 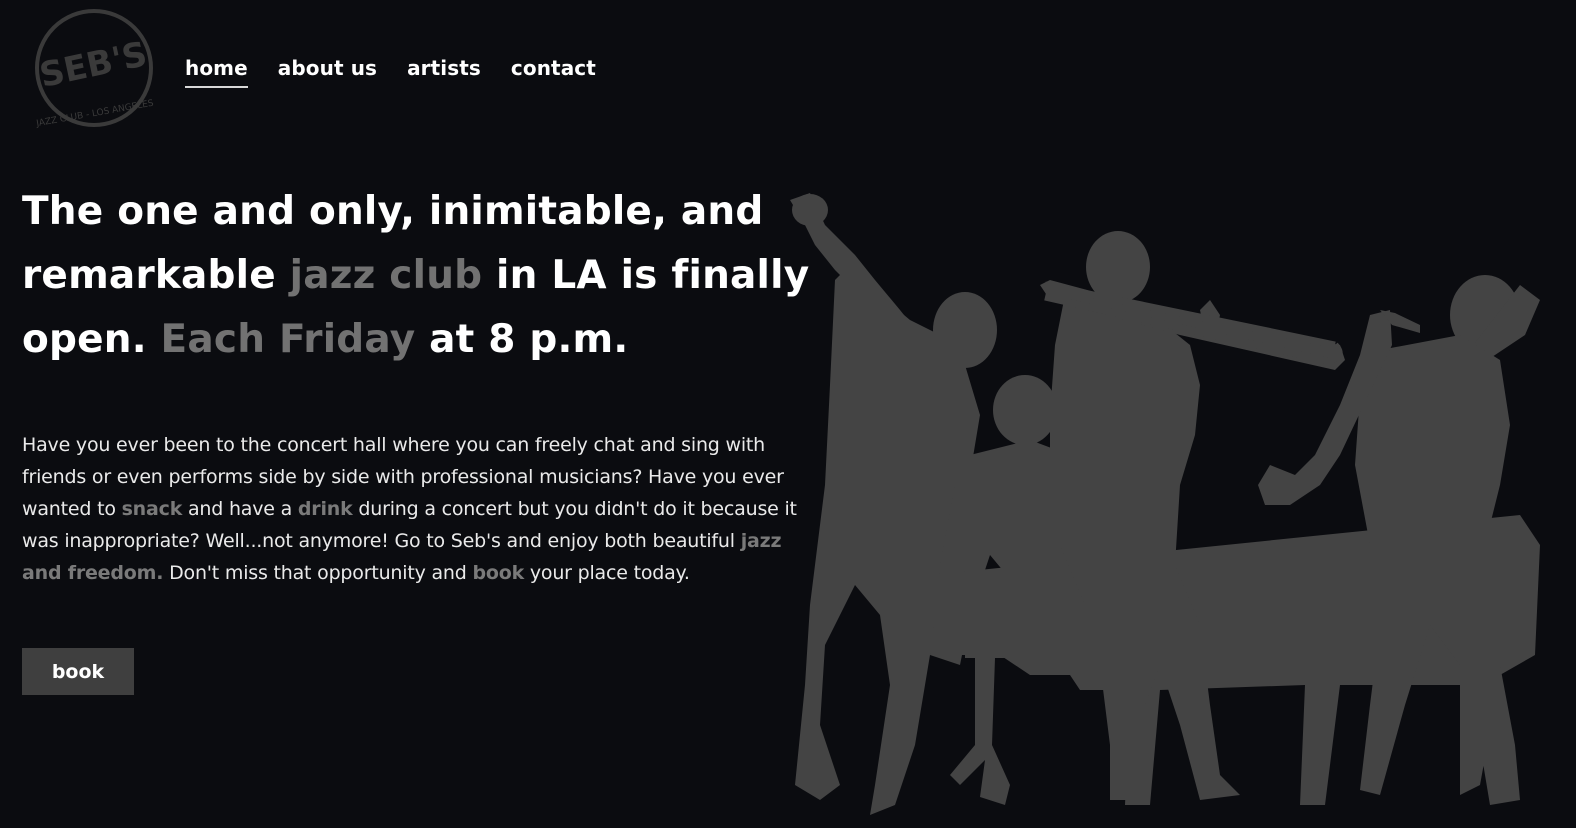 I want to click on desc-emphasis-book: book, so click(x=498, y=573).